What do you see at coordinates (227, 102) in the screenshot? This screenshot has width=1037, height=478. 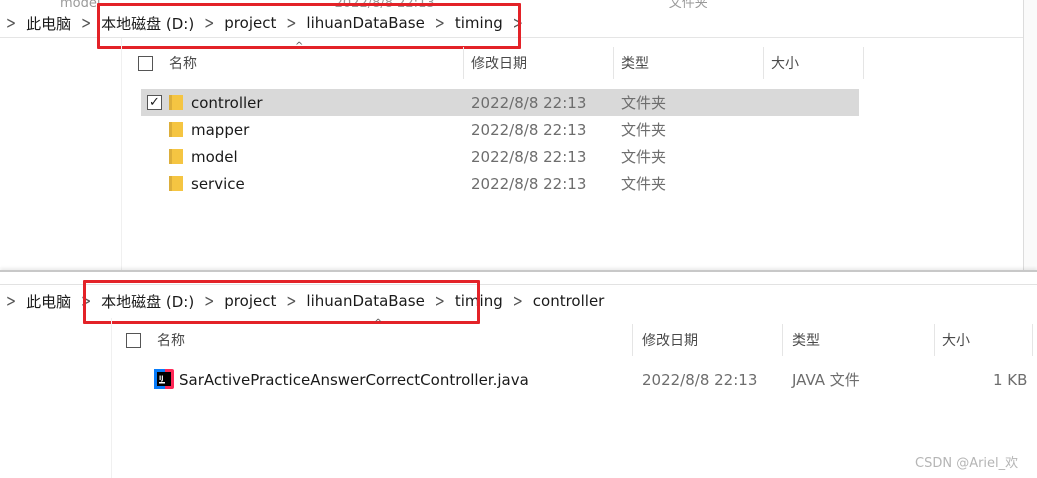 I see `file-name: controller` at bounding box center [227, 102].